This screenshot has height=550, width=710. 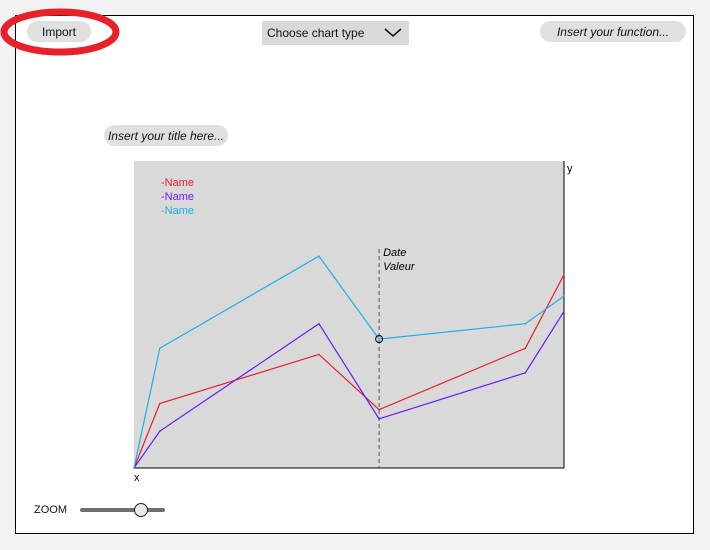 I want to click on x-axis-label: x, so click(x=137, y=478).